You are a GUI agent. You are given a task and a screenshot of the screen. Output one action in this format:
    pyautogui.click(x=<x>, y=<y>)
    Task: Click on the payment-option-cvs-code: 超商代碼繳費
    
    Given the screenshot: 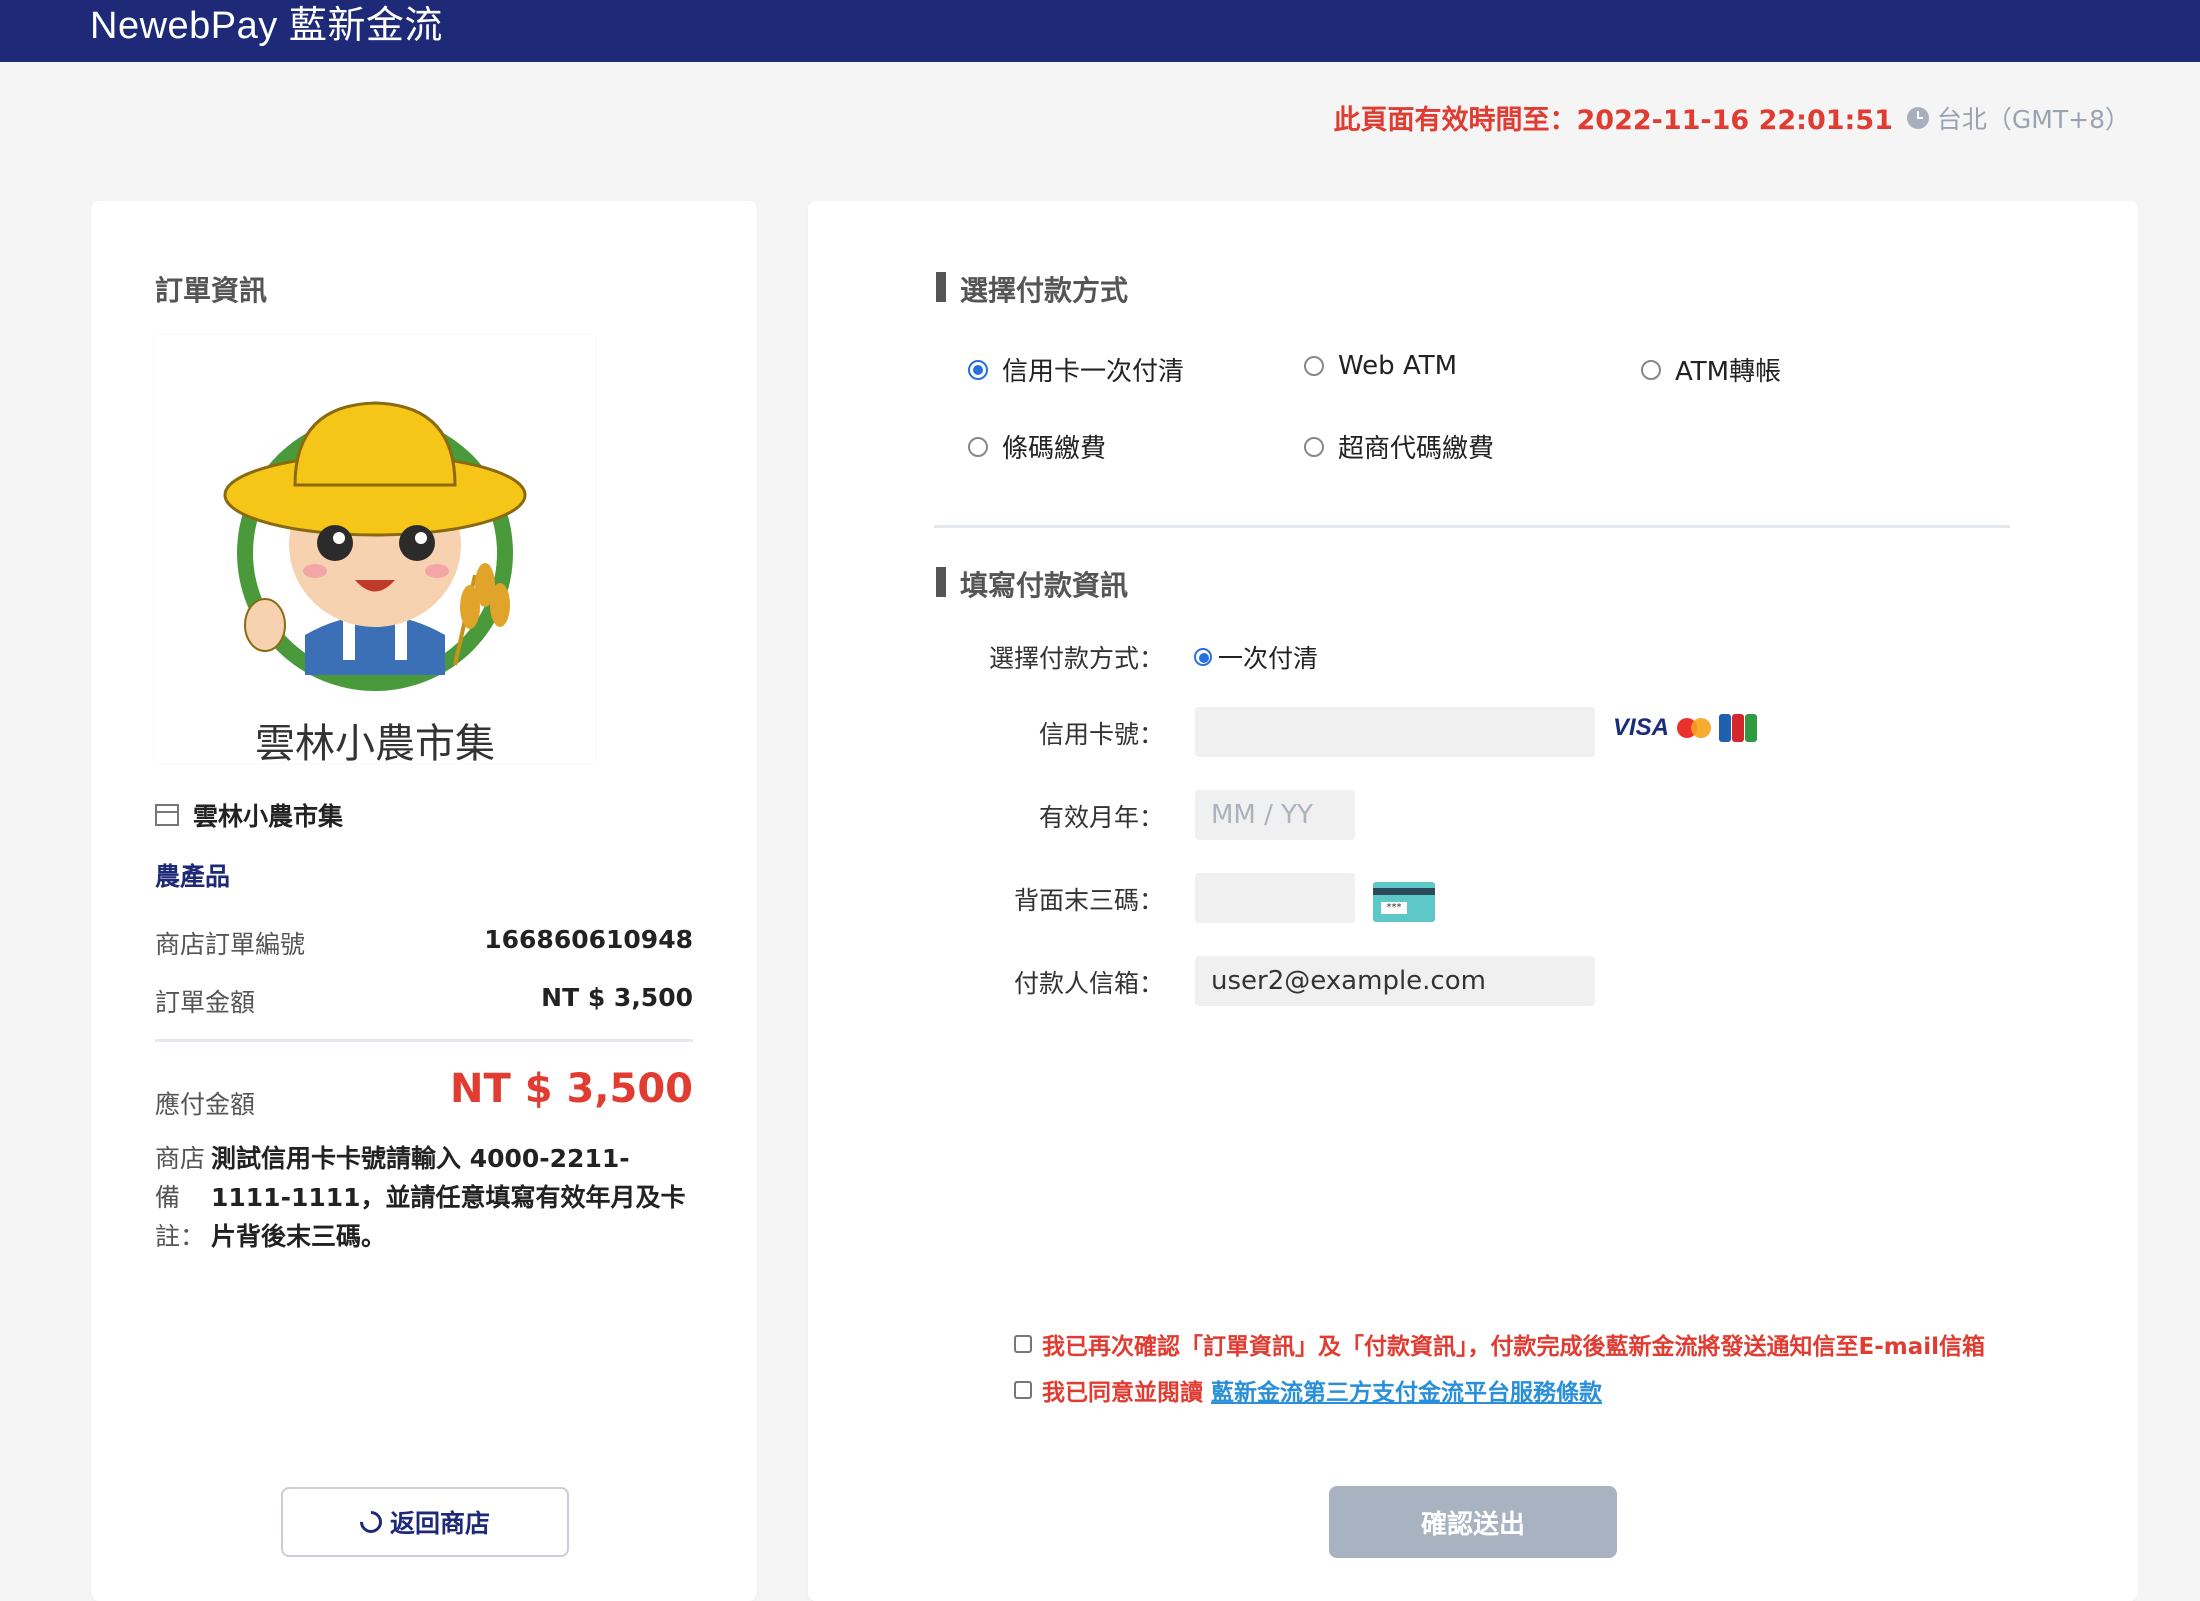 What is the action you would take?
    pyautogui.click(x=1399, y=446)
    